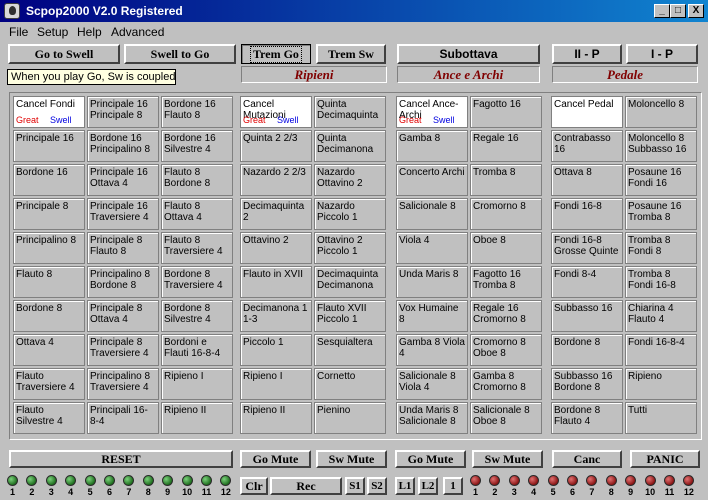 This screenshot has height=500, width=708. Describe the element at coordinates (587, 248) in the screenshot. I see `stop-button: Fondi 16-8 Grosse Quinte` at that location.